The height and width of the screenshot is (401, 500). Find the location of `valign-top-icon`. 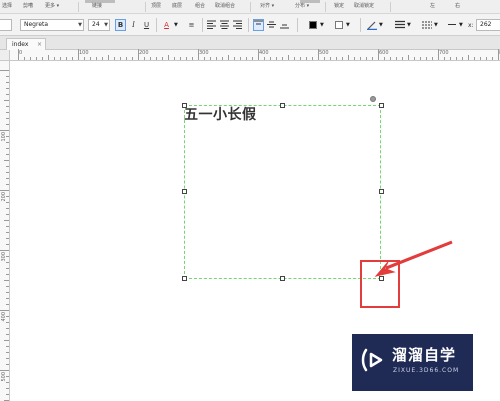

valign-top-icon is located at coordinates (258, 25).